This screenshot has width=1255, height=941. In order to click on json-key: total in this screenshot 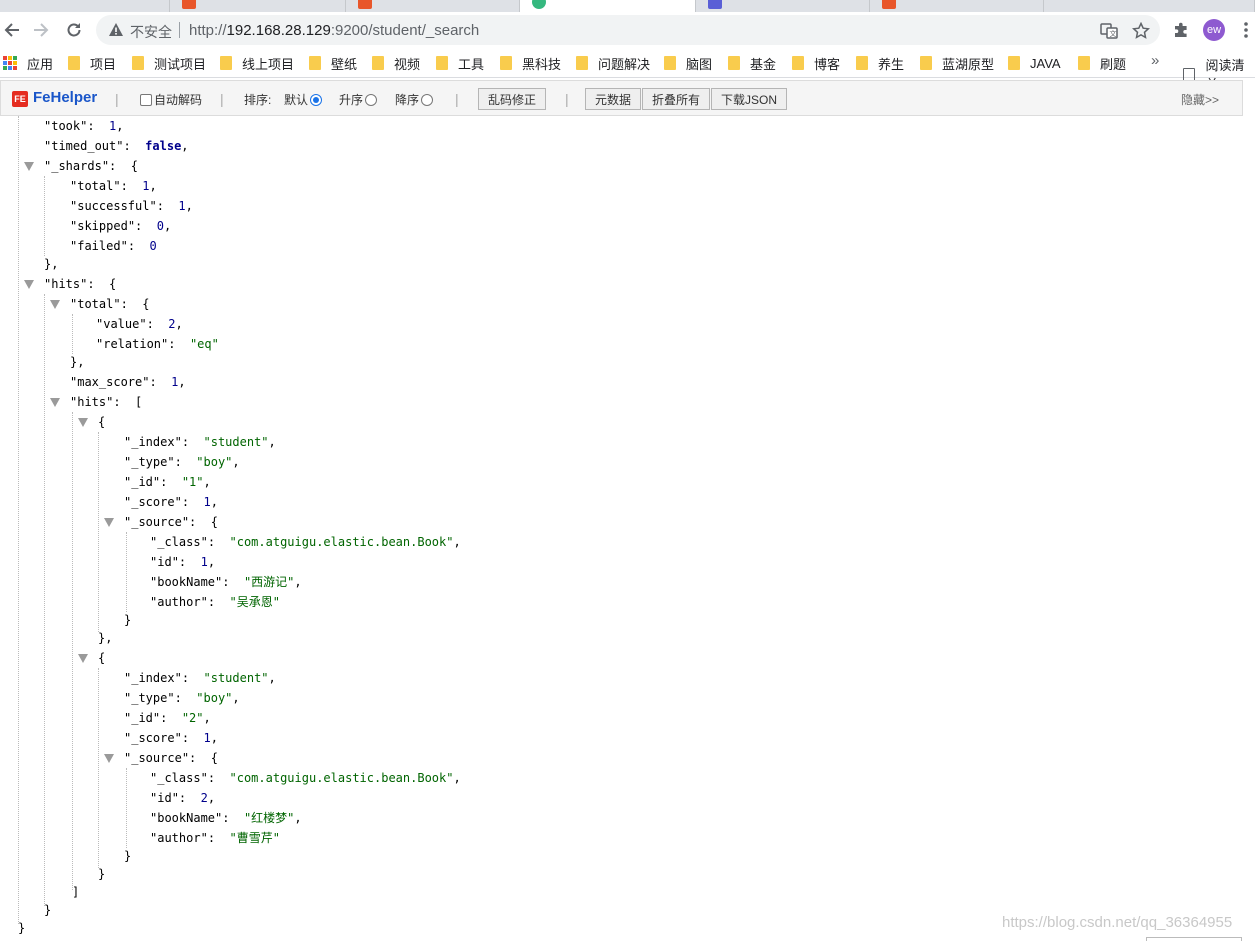, I will do `click(95, 186)`.